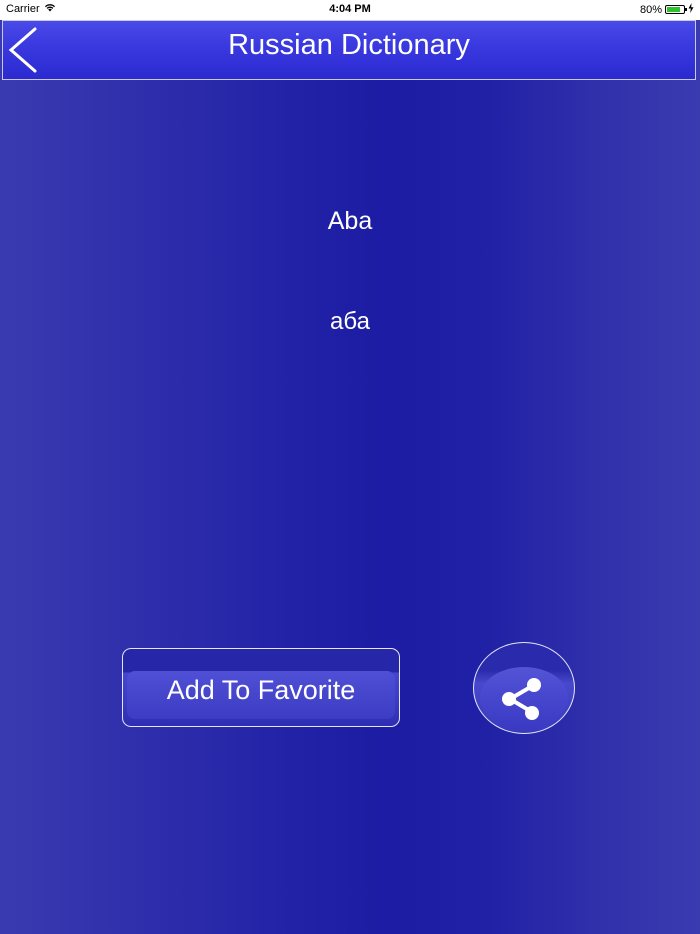 This screenshot has height=934, width=700. I want to click on status-right: 80%, so click(667, 9).